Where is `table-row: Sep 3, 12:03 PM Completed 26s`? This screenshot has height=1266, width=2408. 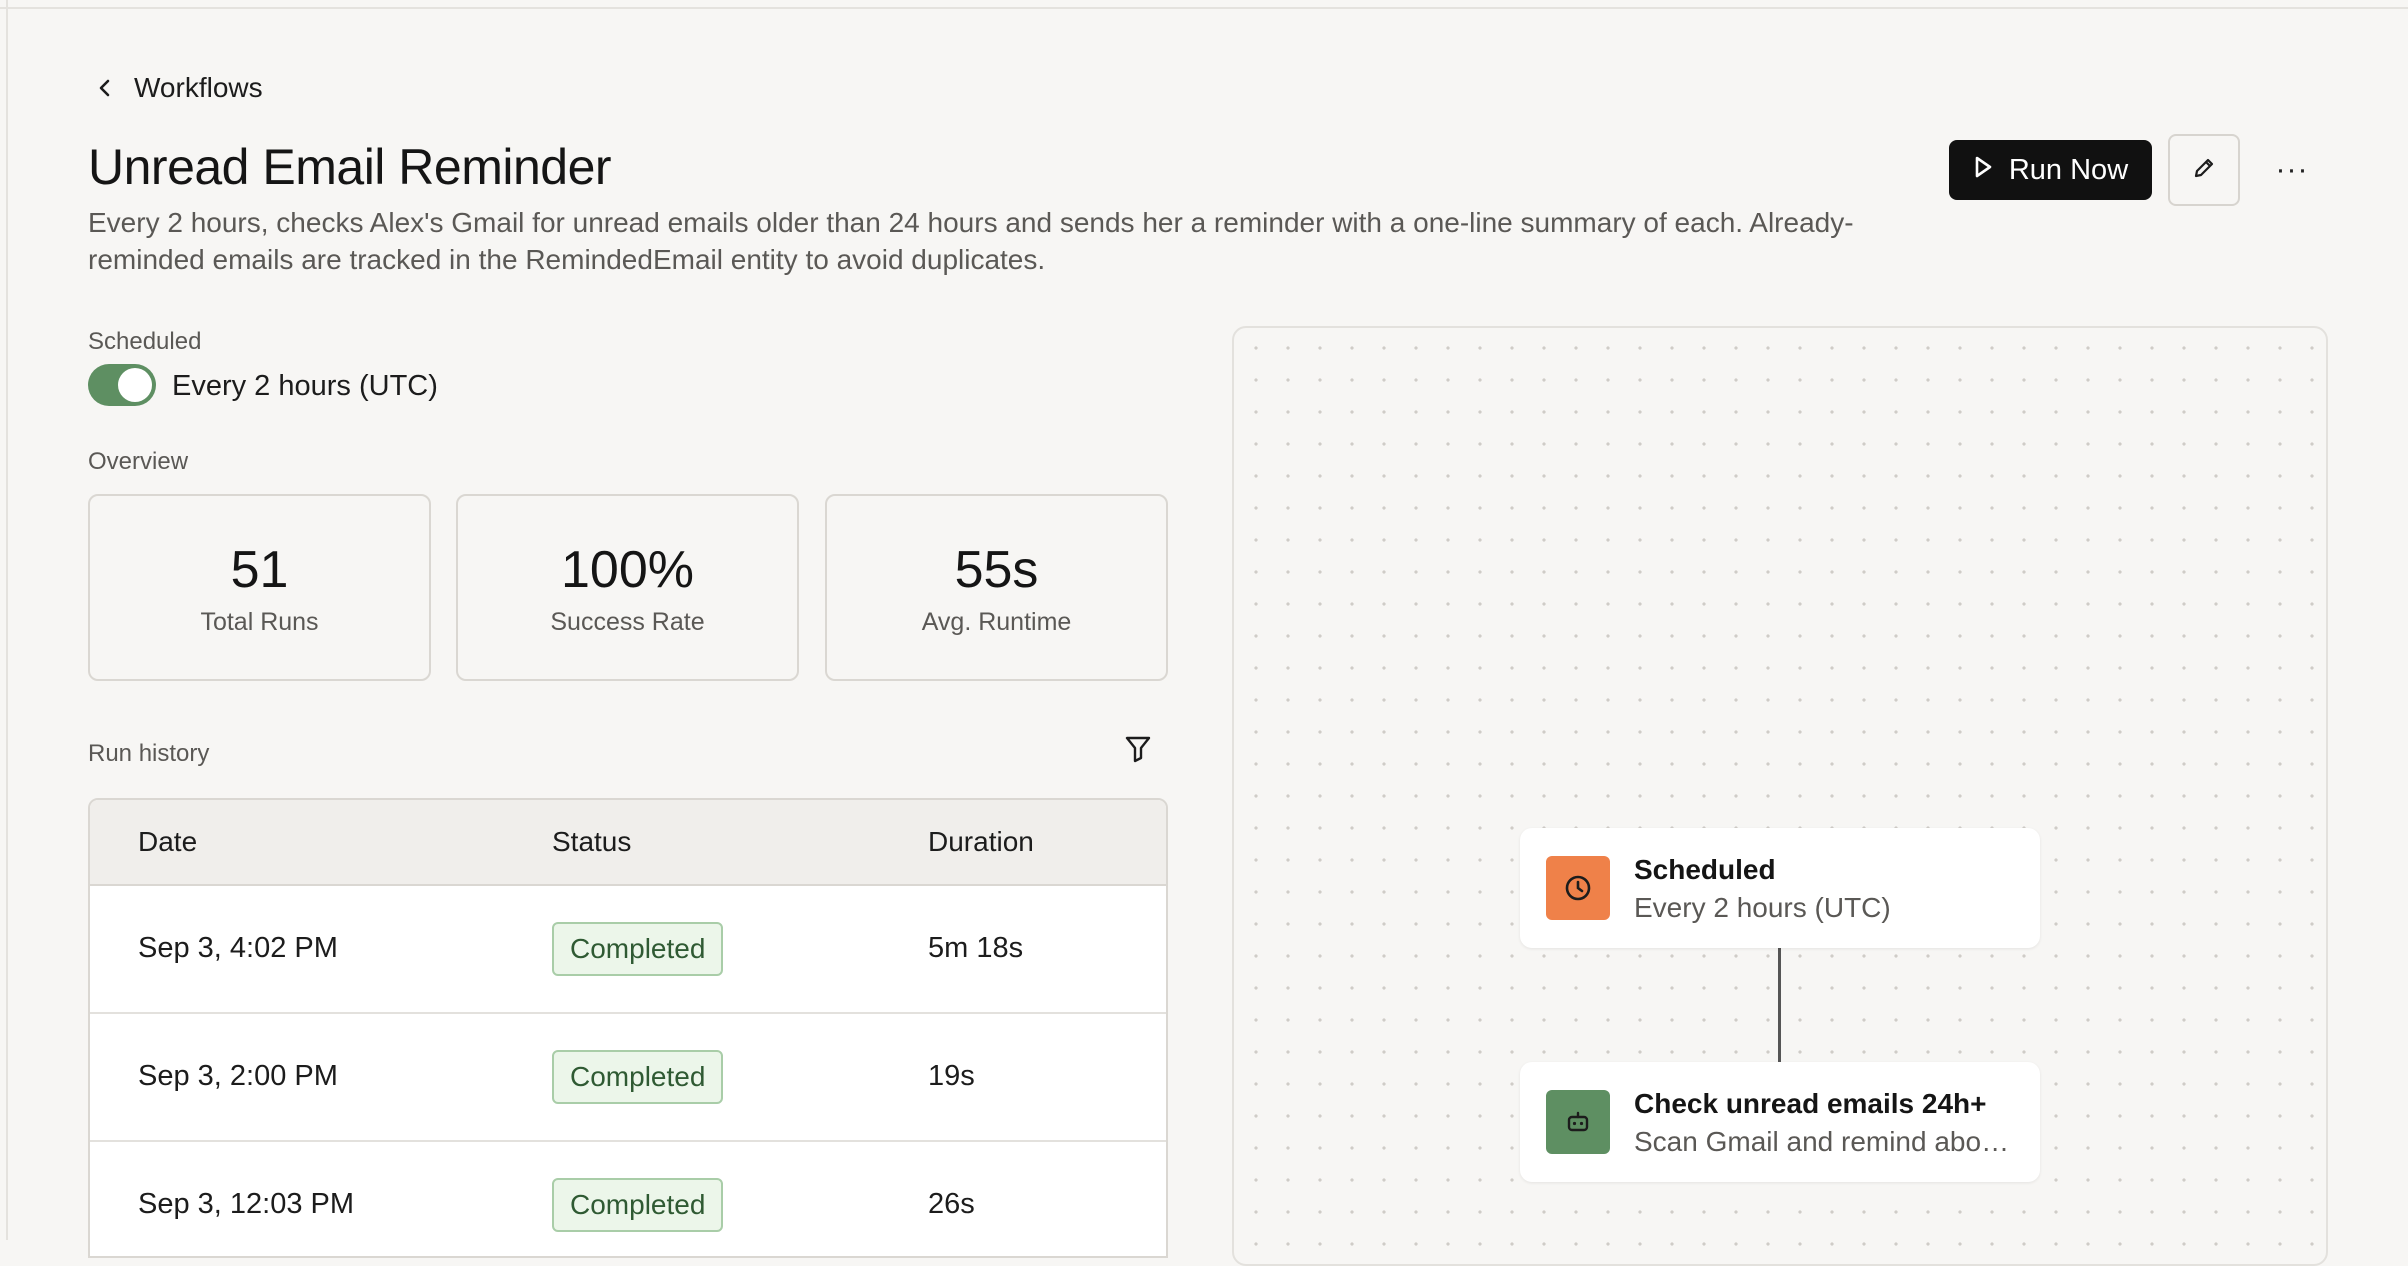 table-row: Sep 3, 12:03 PM Completed 26s is located at coordinates (628, 1199).